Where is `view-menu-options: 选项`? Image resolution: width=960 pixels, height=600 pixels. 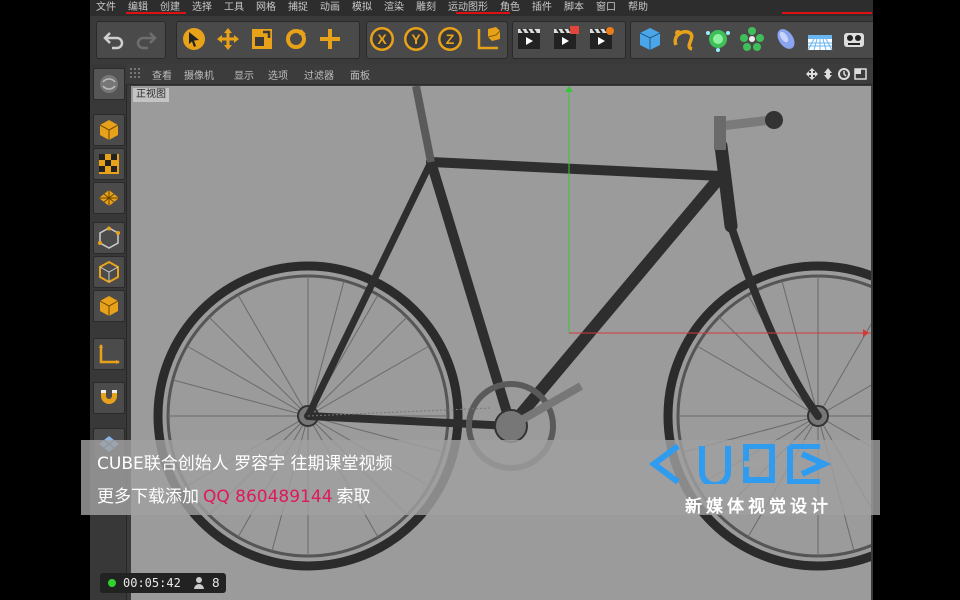
view-menu-options: 选项 is located at coordinates (278, 74).